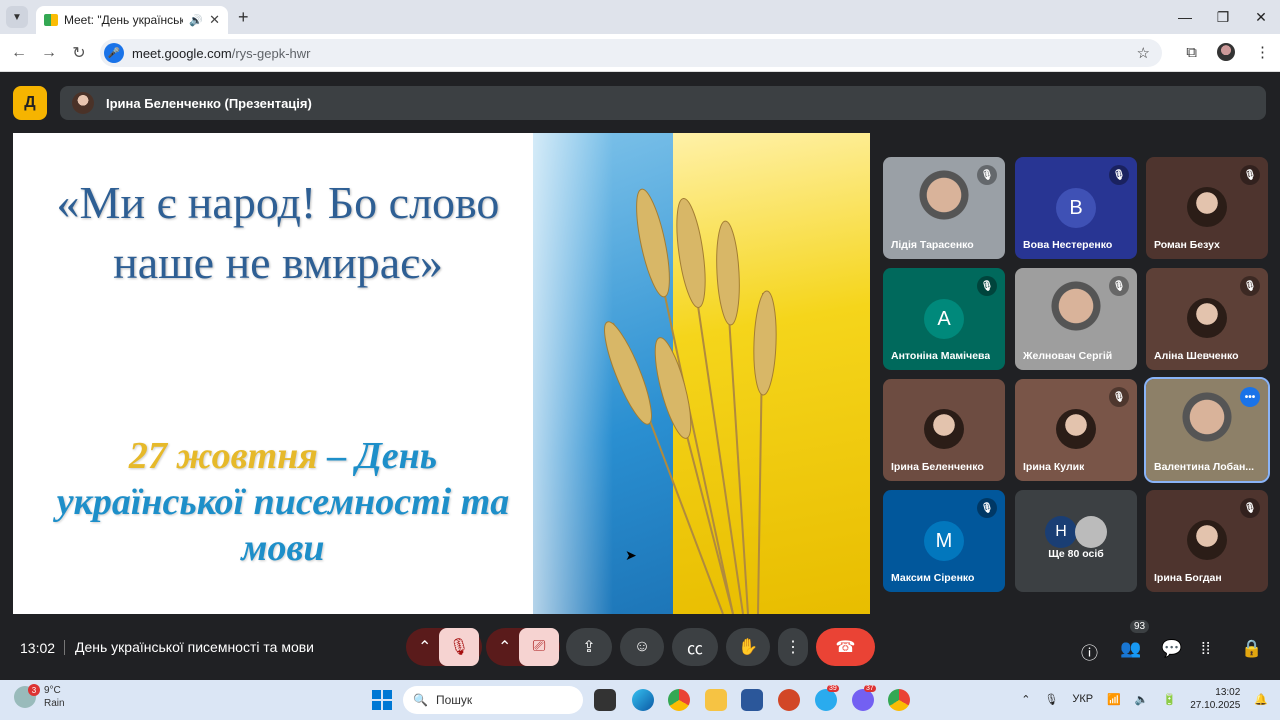 Image resolution: width=1280 pixels, height=720 pixels. Describe the element at coordinates (1261, 699) in the screenshot. I see `notifications-icon: 🔔` at that location.